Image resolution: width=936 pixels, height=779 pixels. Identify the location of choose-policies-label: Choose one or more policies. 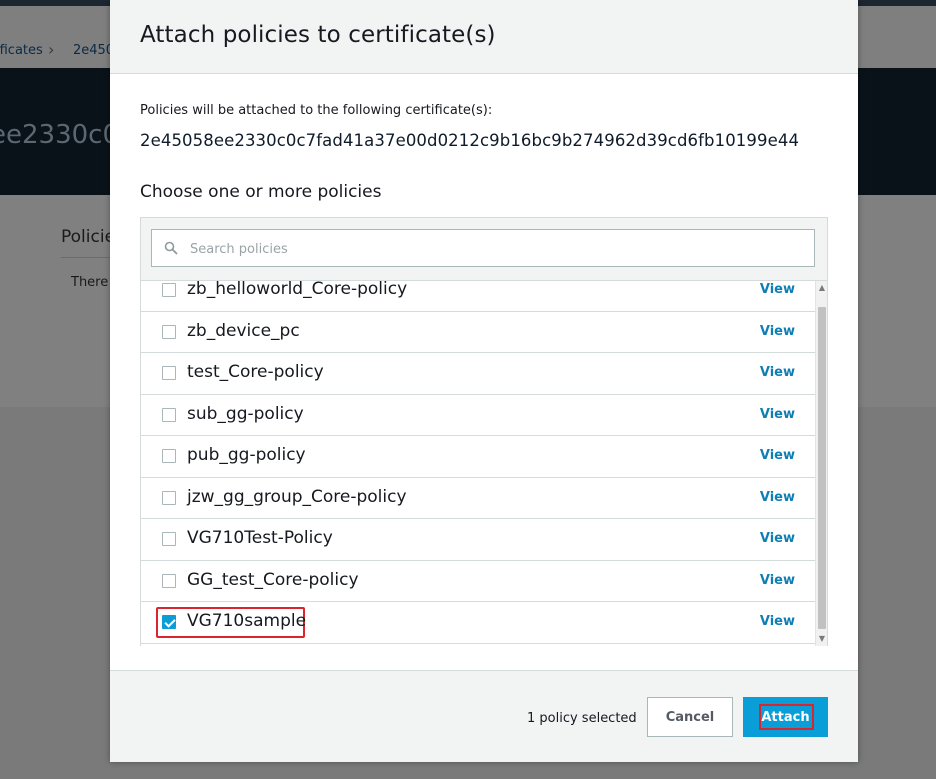
(261, 192).